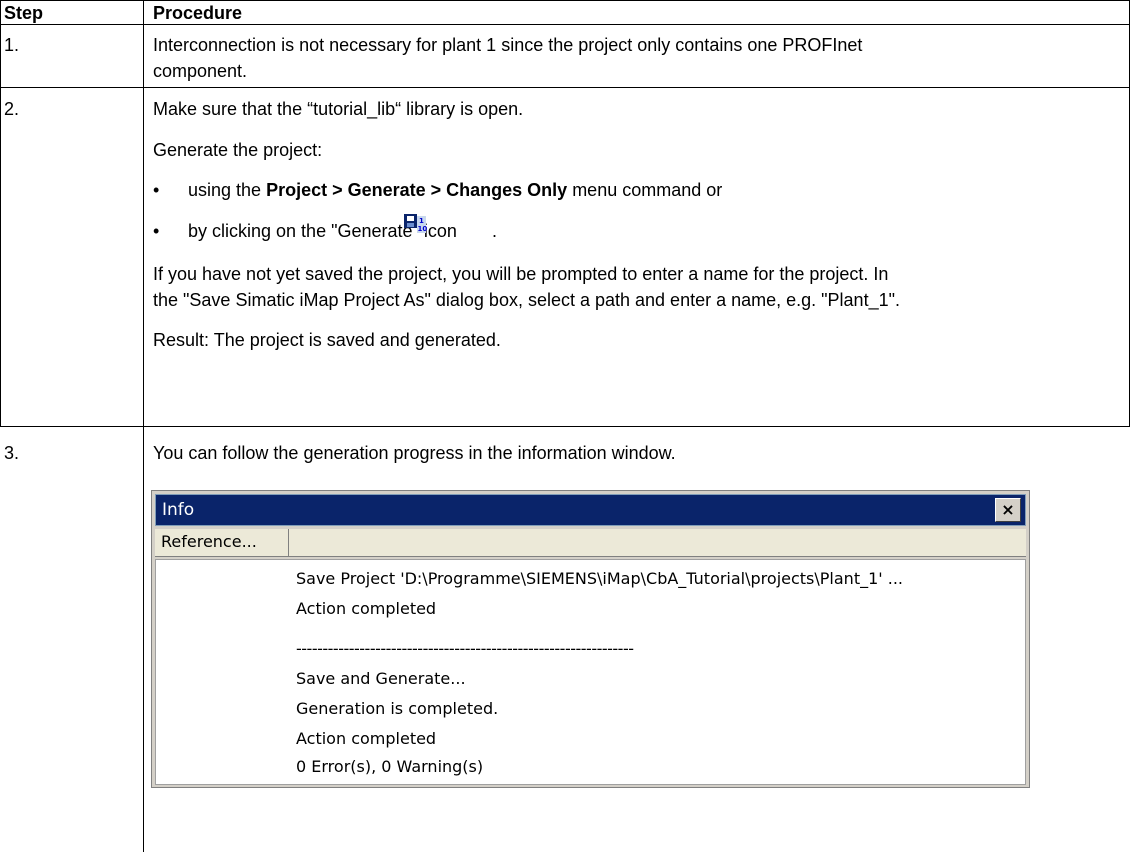 The image size is (1133, 852). Describe the element at coordinates (12, 45) in the screenshot. I see `step-1-number: 1.` at that location.